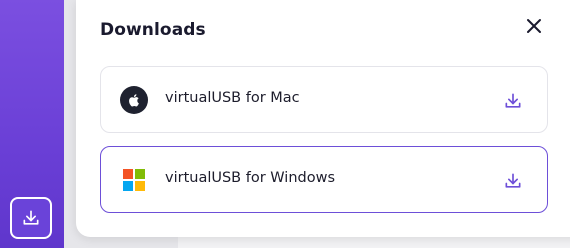 This screenshot has width=570, height=248. What do you see at coordinates (153, 30) in the screenshot?
I see `popover-title: Downloads` at bounding box center [153, 30].